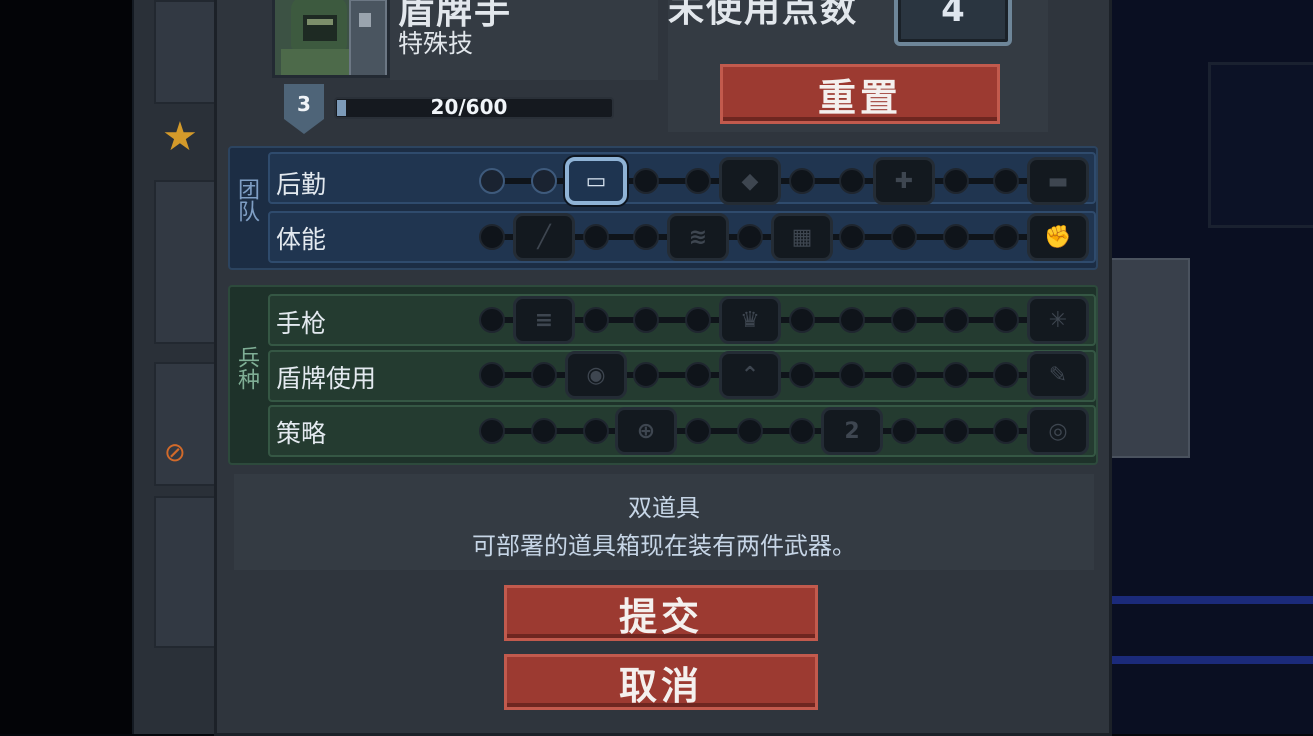 The width and height of the screenshot is (1313, 736). Describe the element at coordinates (246, 368) in the screenshot. I see `branch-group-label: 兵种` at that location.